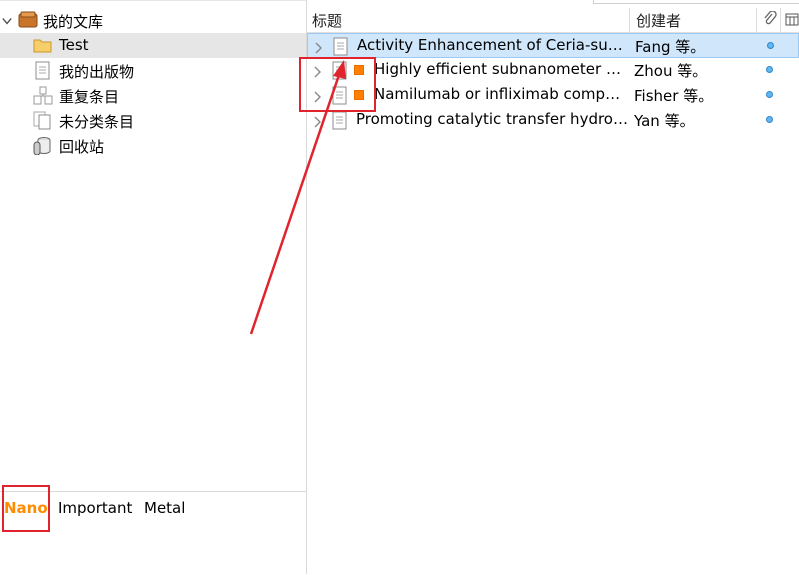 The image size is (799, 575). Describe the element at coordinates (97, 72) in the screenshot. I see `tree-item-label: 我的出版物` at that location.